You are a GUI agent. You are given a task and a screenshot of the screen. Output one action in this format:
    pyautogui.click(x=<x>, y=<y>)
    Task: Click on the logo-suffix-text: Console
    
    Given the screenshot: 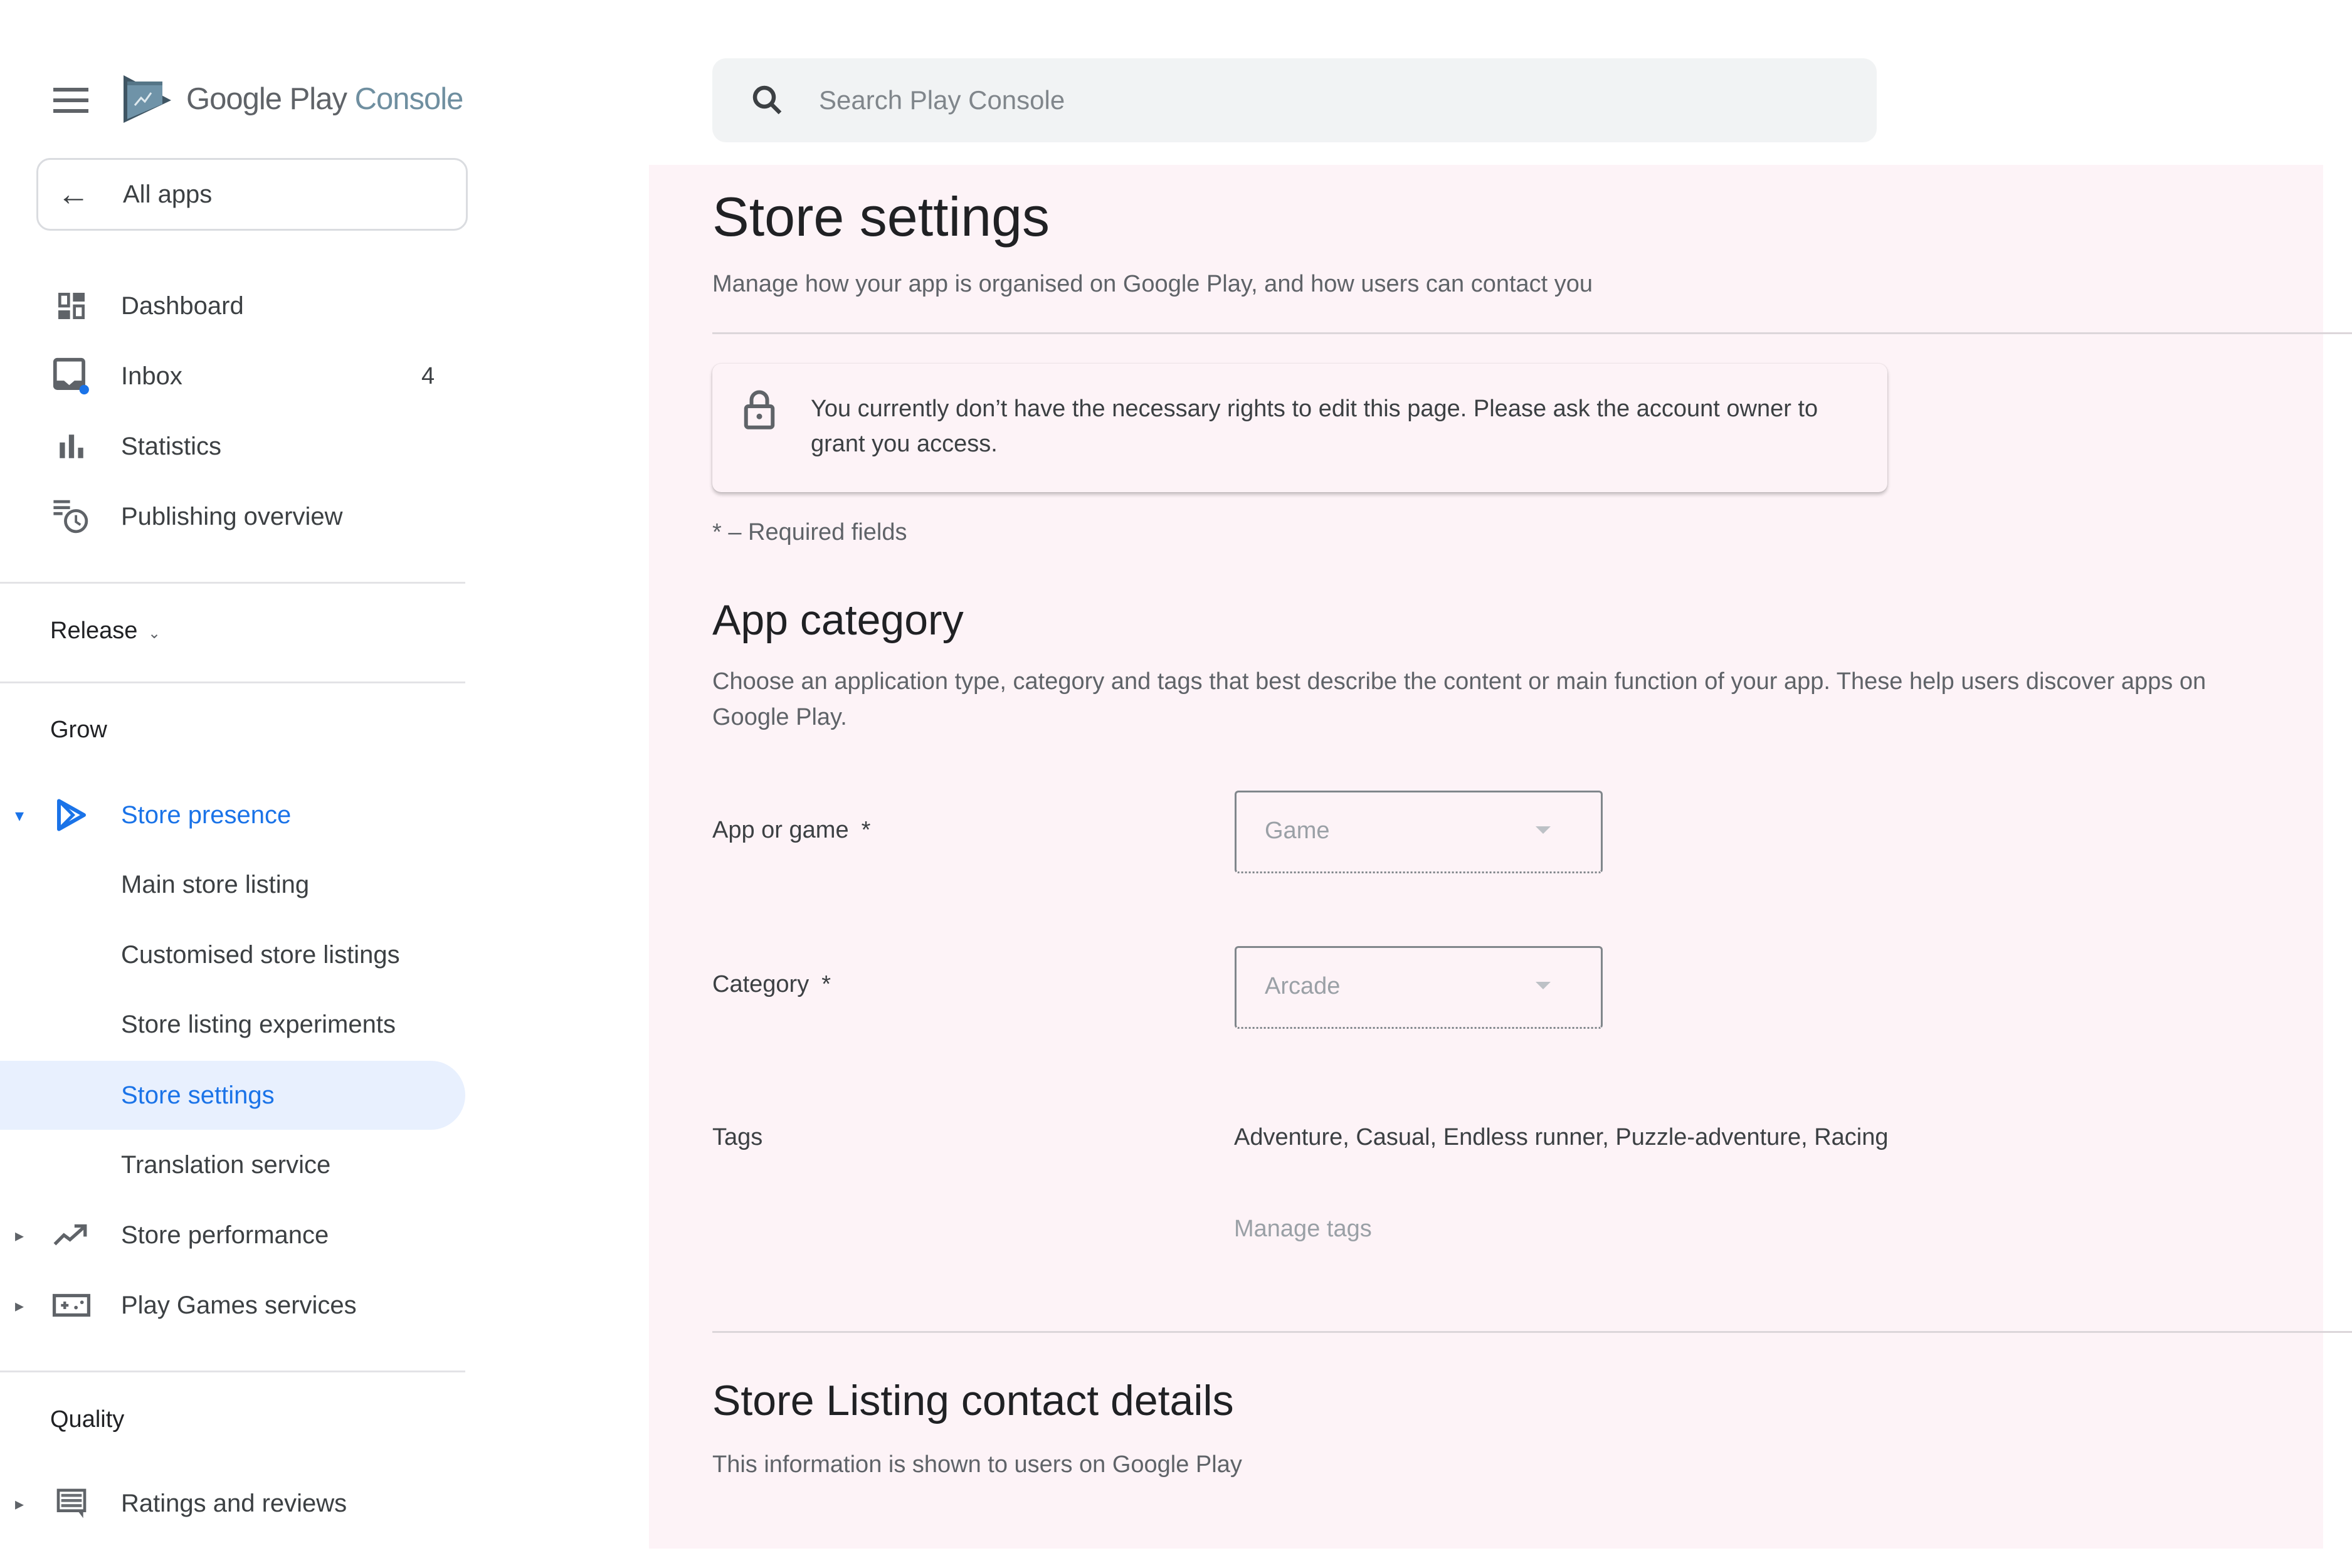 What is the action you would take?
    pyautogui.click(x=409, y=99)
    